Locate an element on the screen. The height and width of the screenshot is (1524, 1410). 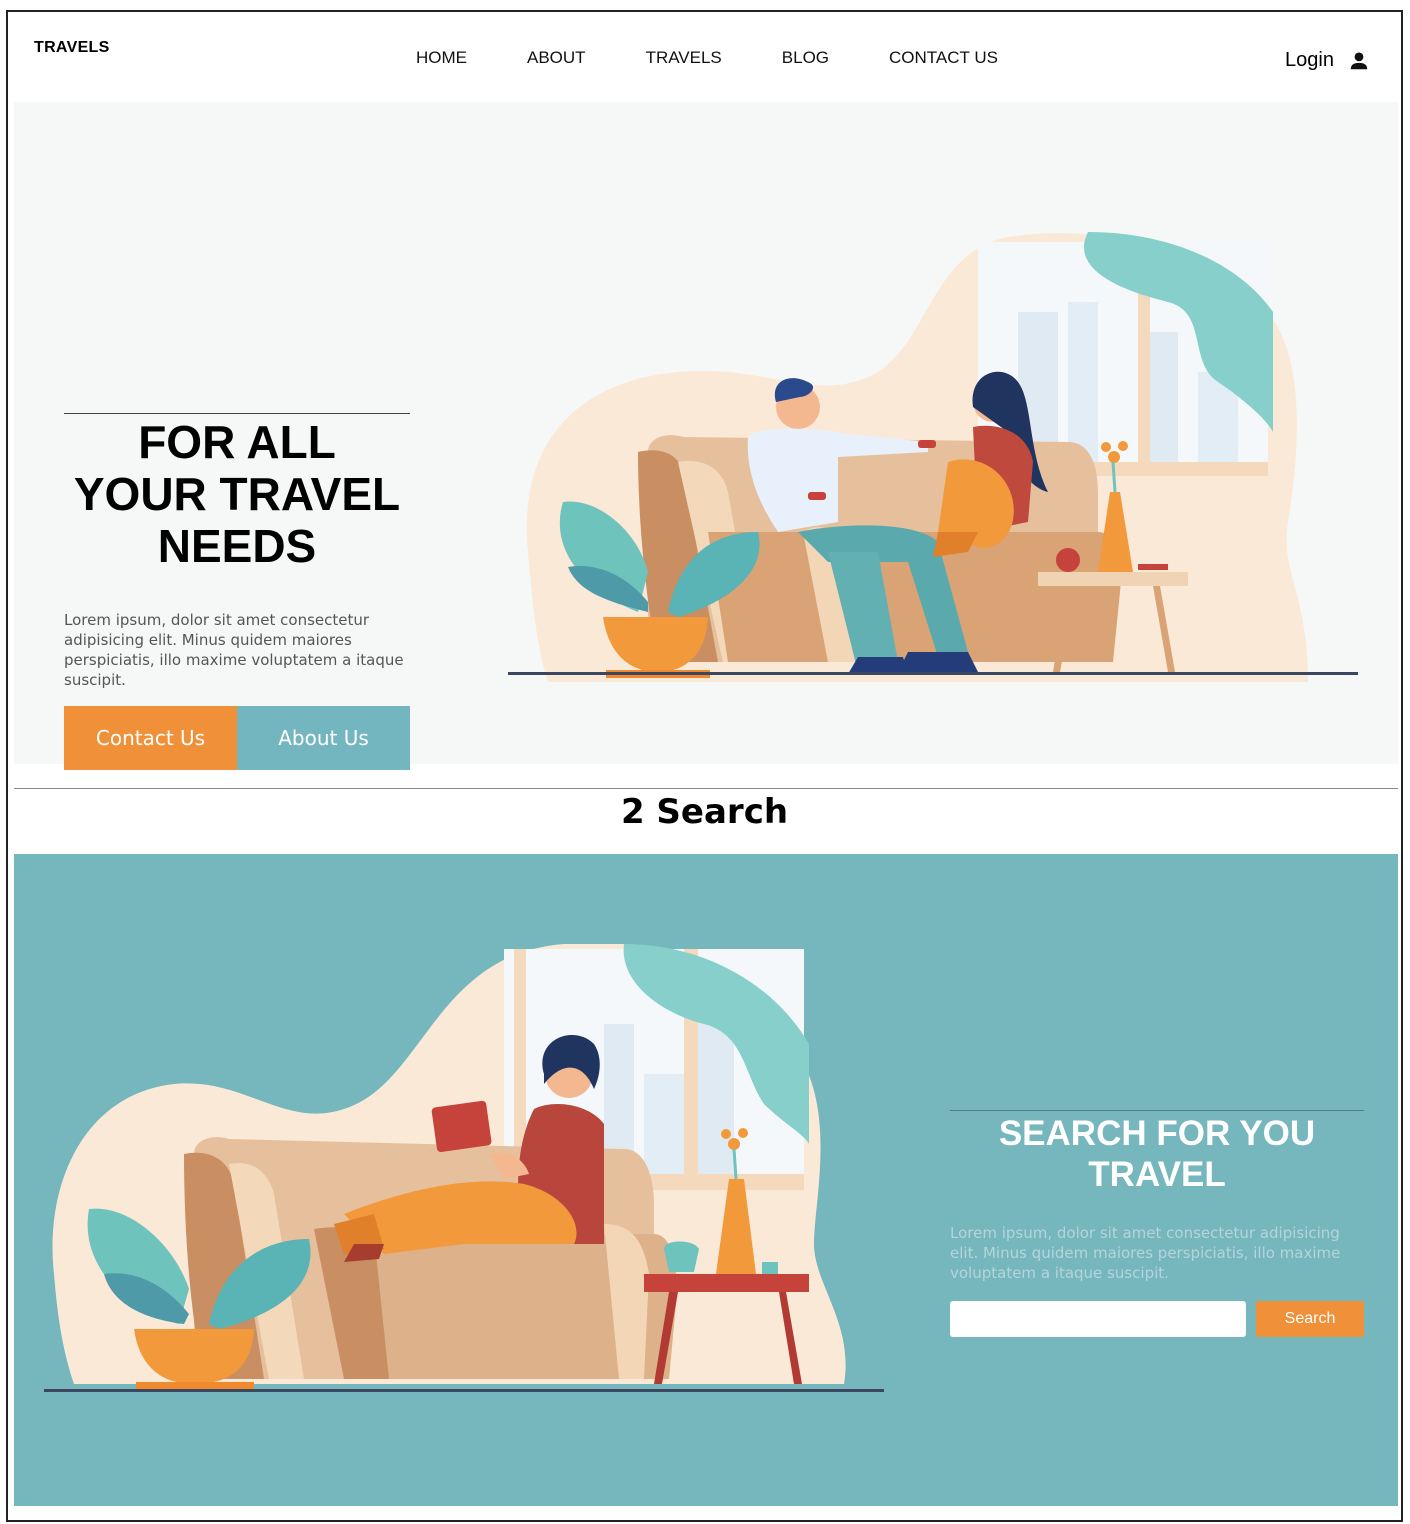
nav-item-contact-us: CONTACT US is located at coordinates (943, 58).